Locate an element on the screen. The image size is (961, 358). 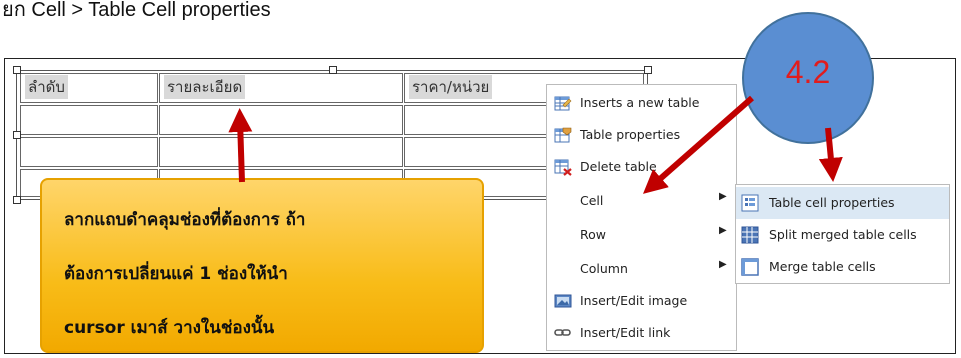
arrow-to-submenu is located at coordinates (830, 154).